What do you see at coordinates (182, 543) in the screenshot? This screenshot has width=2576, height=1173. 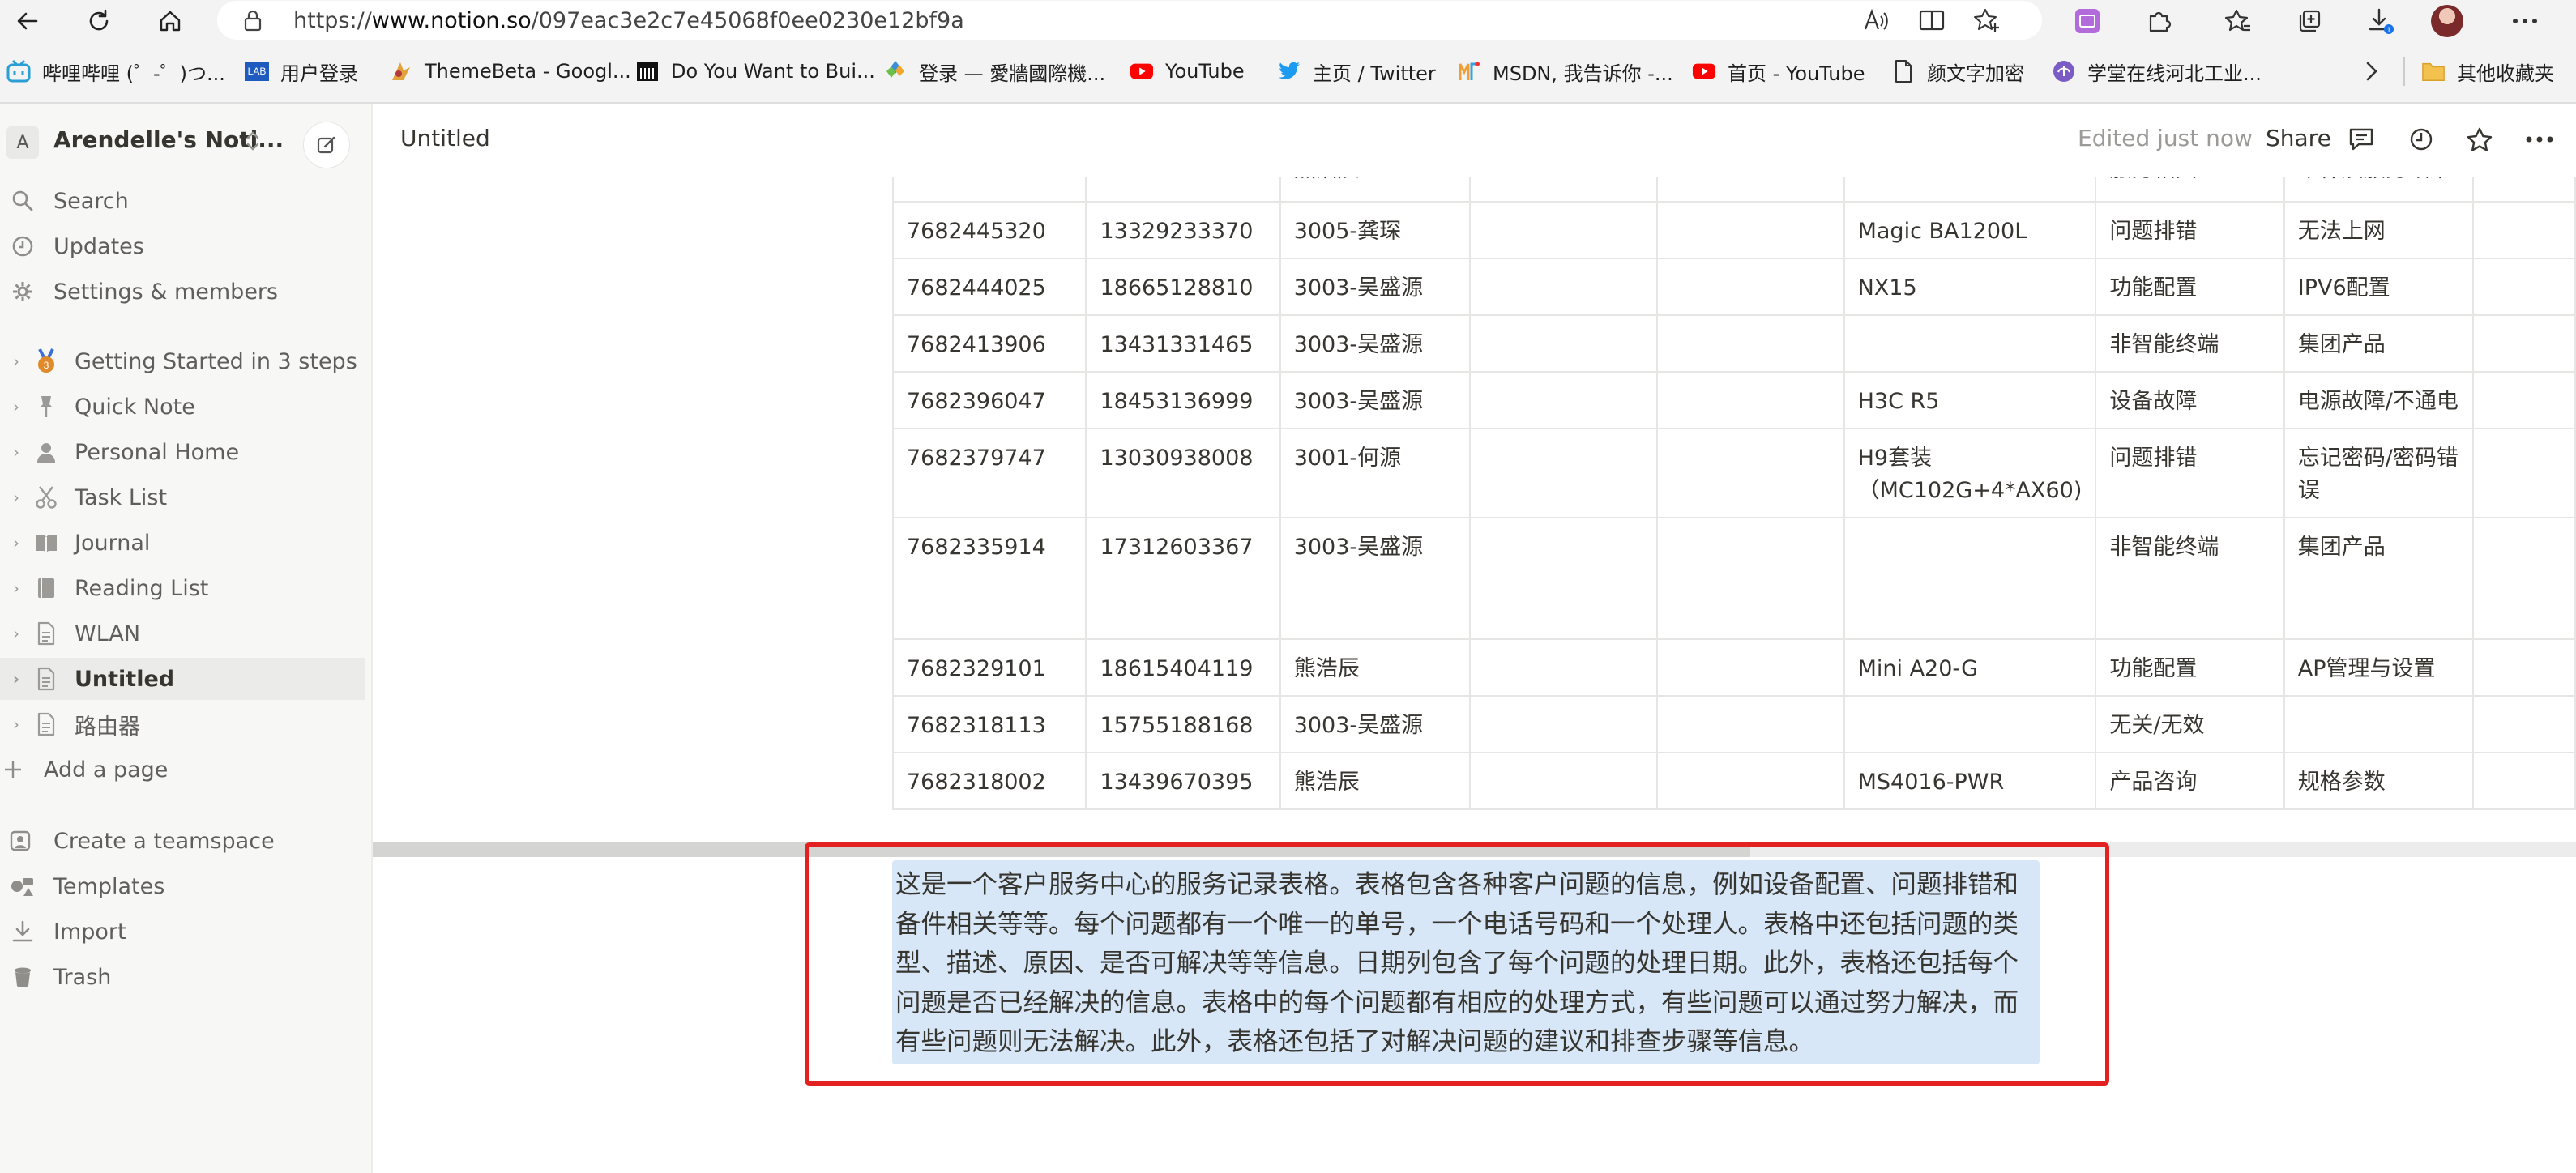 I see `sidebar-page-journal: › Journal` at bounding box center [182, 543].